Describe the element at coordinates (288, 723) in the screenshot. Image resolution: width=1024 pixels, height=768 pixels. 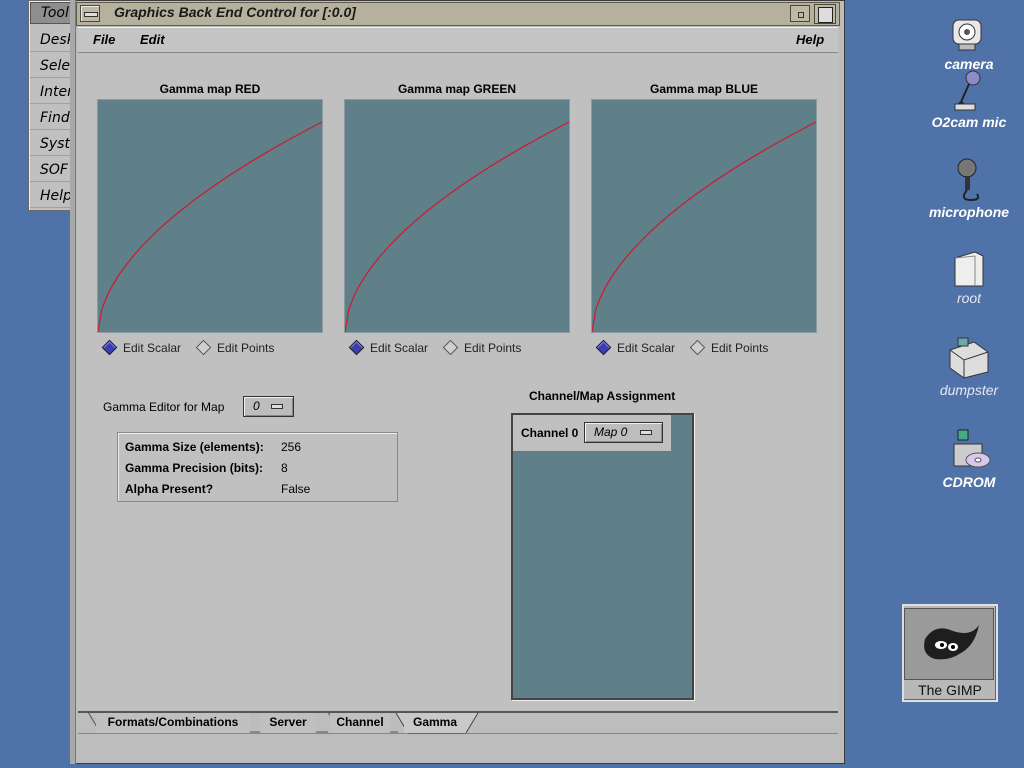
I see `tab-server: Server` at that location.